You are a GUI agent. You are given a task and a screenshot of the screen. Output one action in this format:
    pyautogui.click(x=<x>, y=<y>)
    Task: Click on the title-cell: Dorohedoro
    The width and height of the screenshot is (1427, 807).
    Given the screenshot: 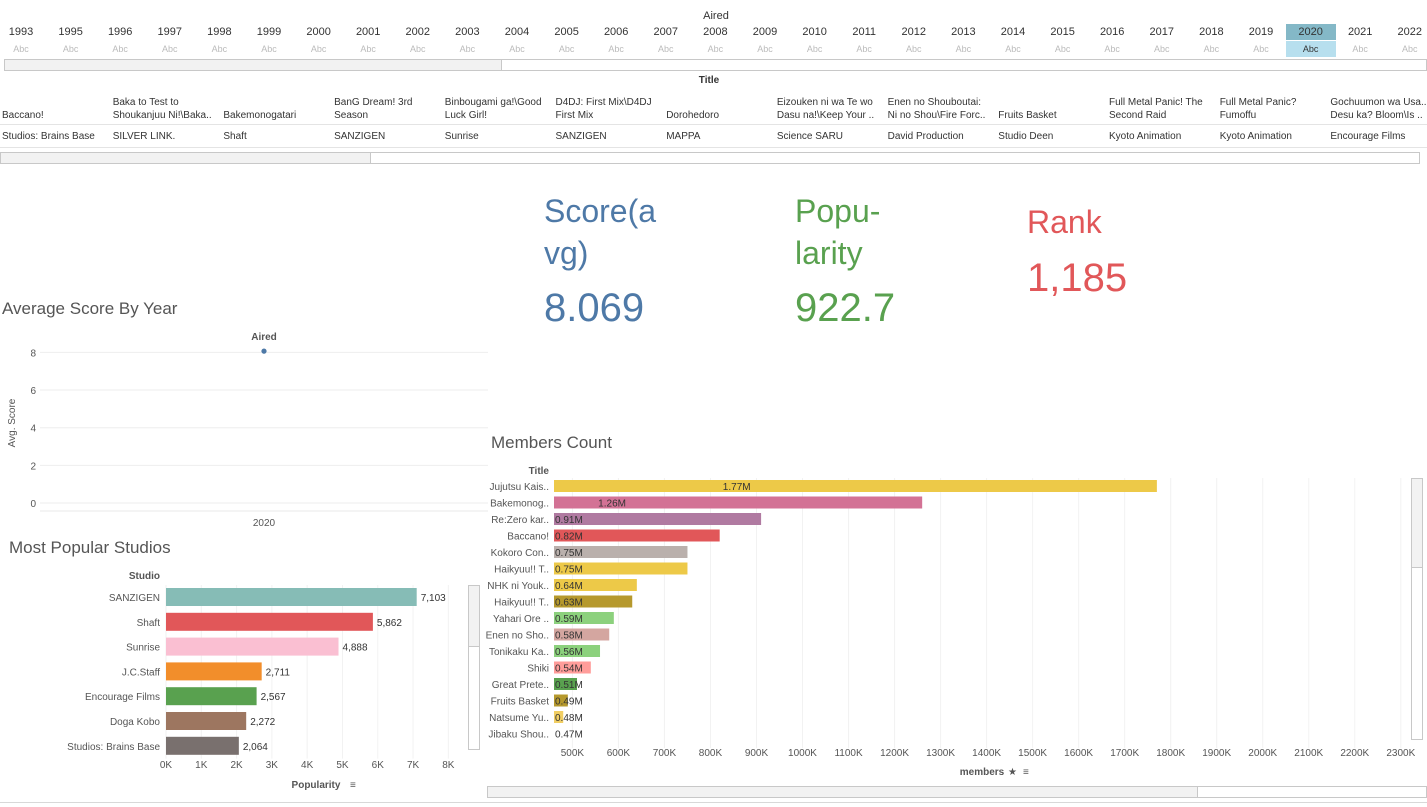 What is the action you would take?
    pyautogui.click(x=718, y=108)
    